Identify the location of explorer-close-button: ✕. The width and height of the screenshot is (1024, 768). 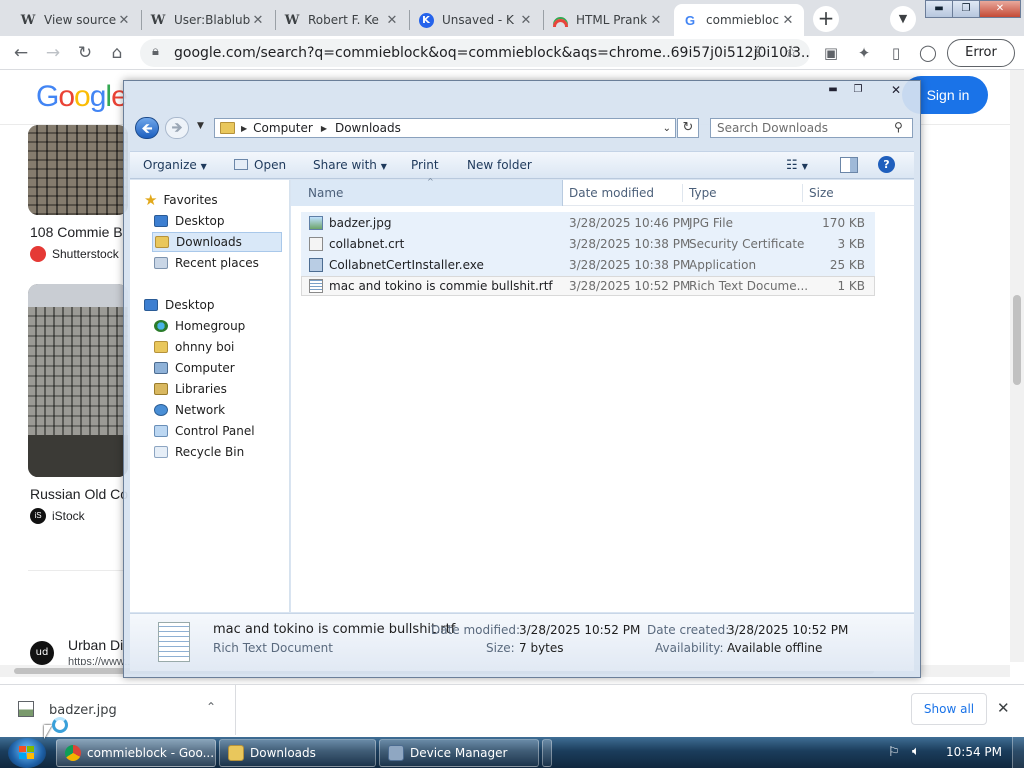
(896, 91).